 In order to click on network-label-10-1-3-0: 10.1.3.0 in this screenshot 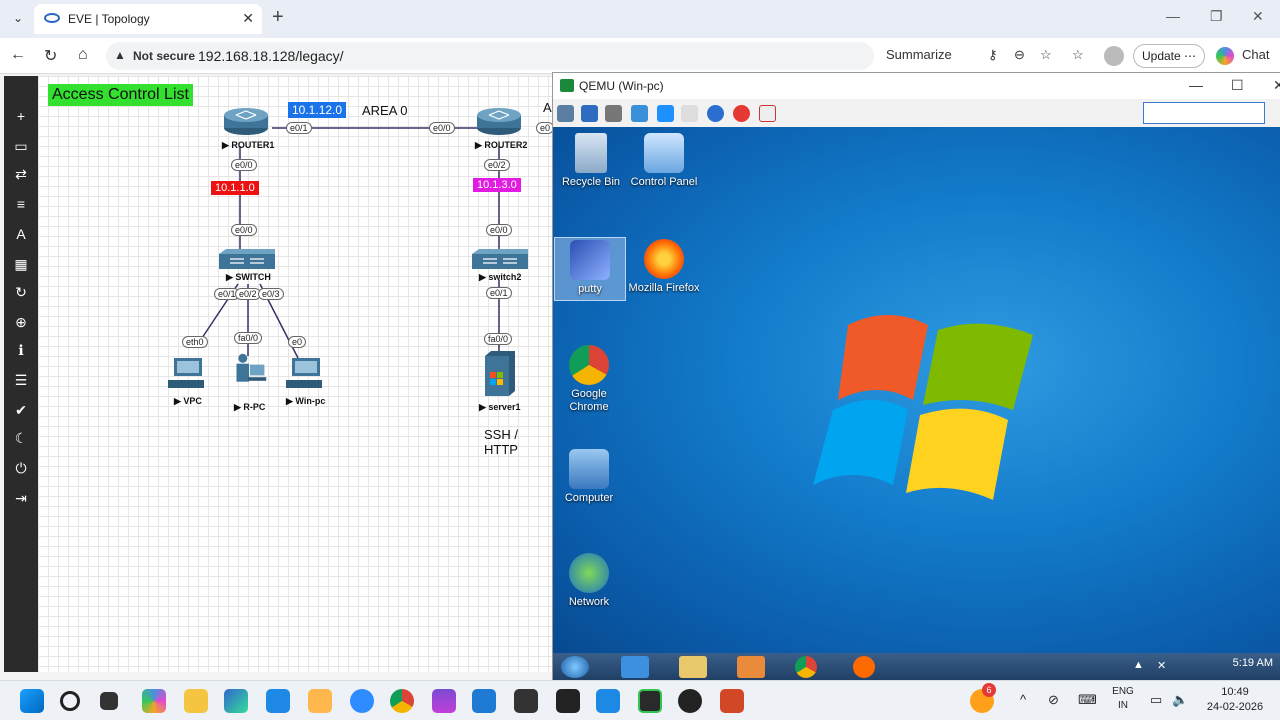, I will do `click(497, 185)`.